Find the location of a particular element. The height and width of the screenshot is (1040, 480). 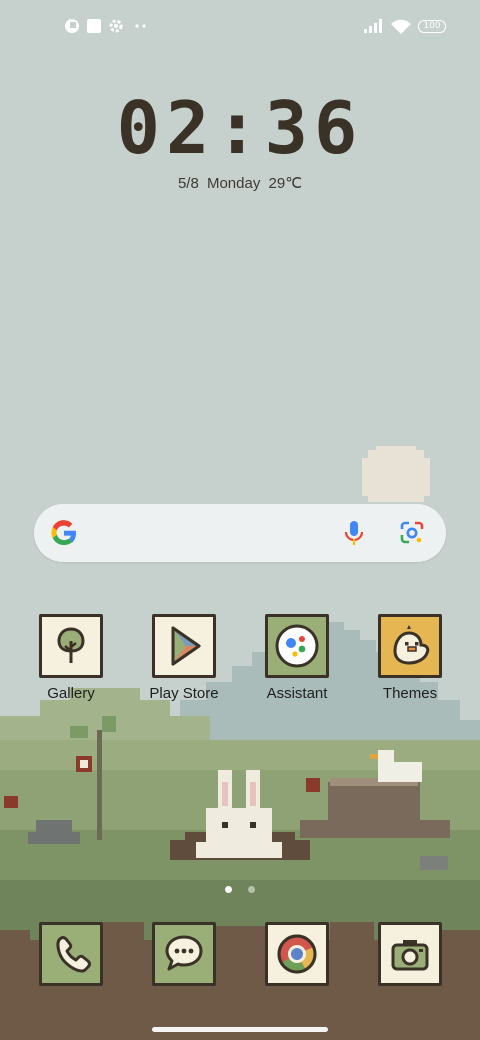

battery-level: 100 is located at coordinates (432, 26).